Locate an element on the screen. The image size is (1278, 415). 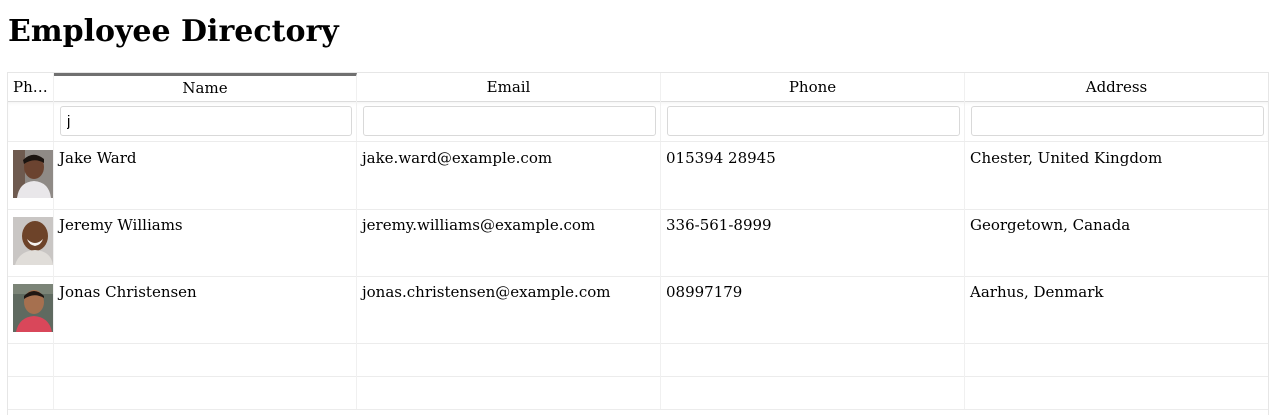
photo-filter-cell is located at coordinates (31, 121).